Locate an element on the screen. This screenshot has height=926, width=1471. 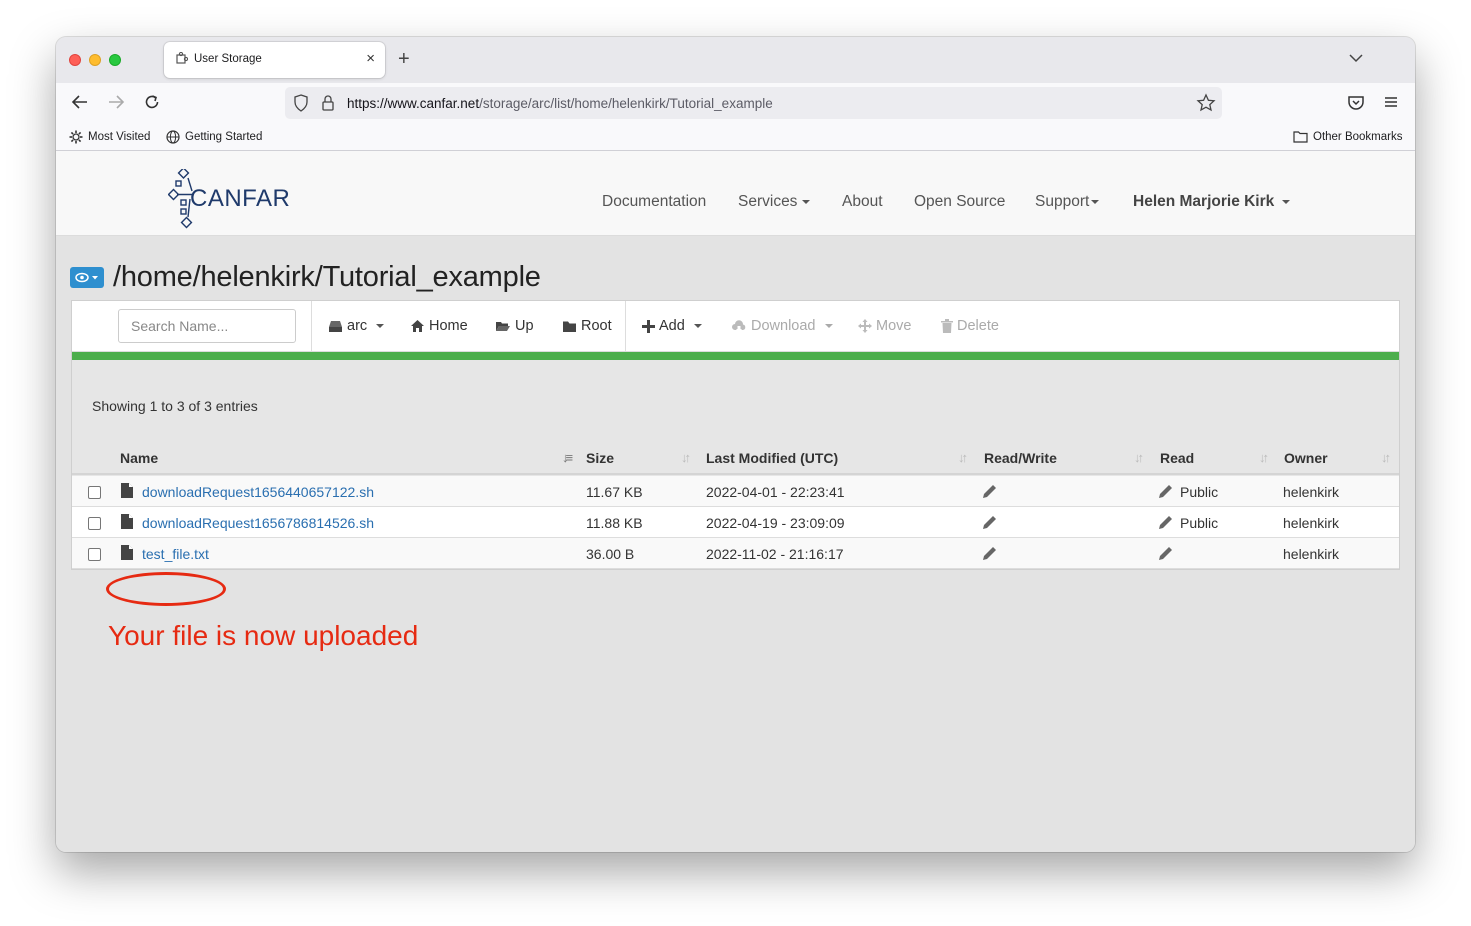
cloud-download-icon is located at coordinates (739, 325).